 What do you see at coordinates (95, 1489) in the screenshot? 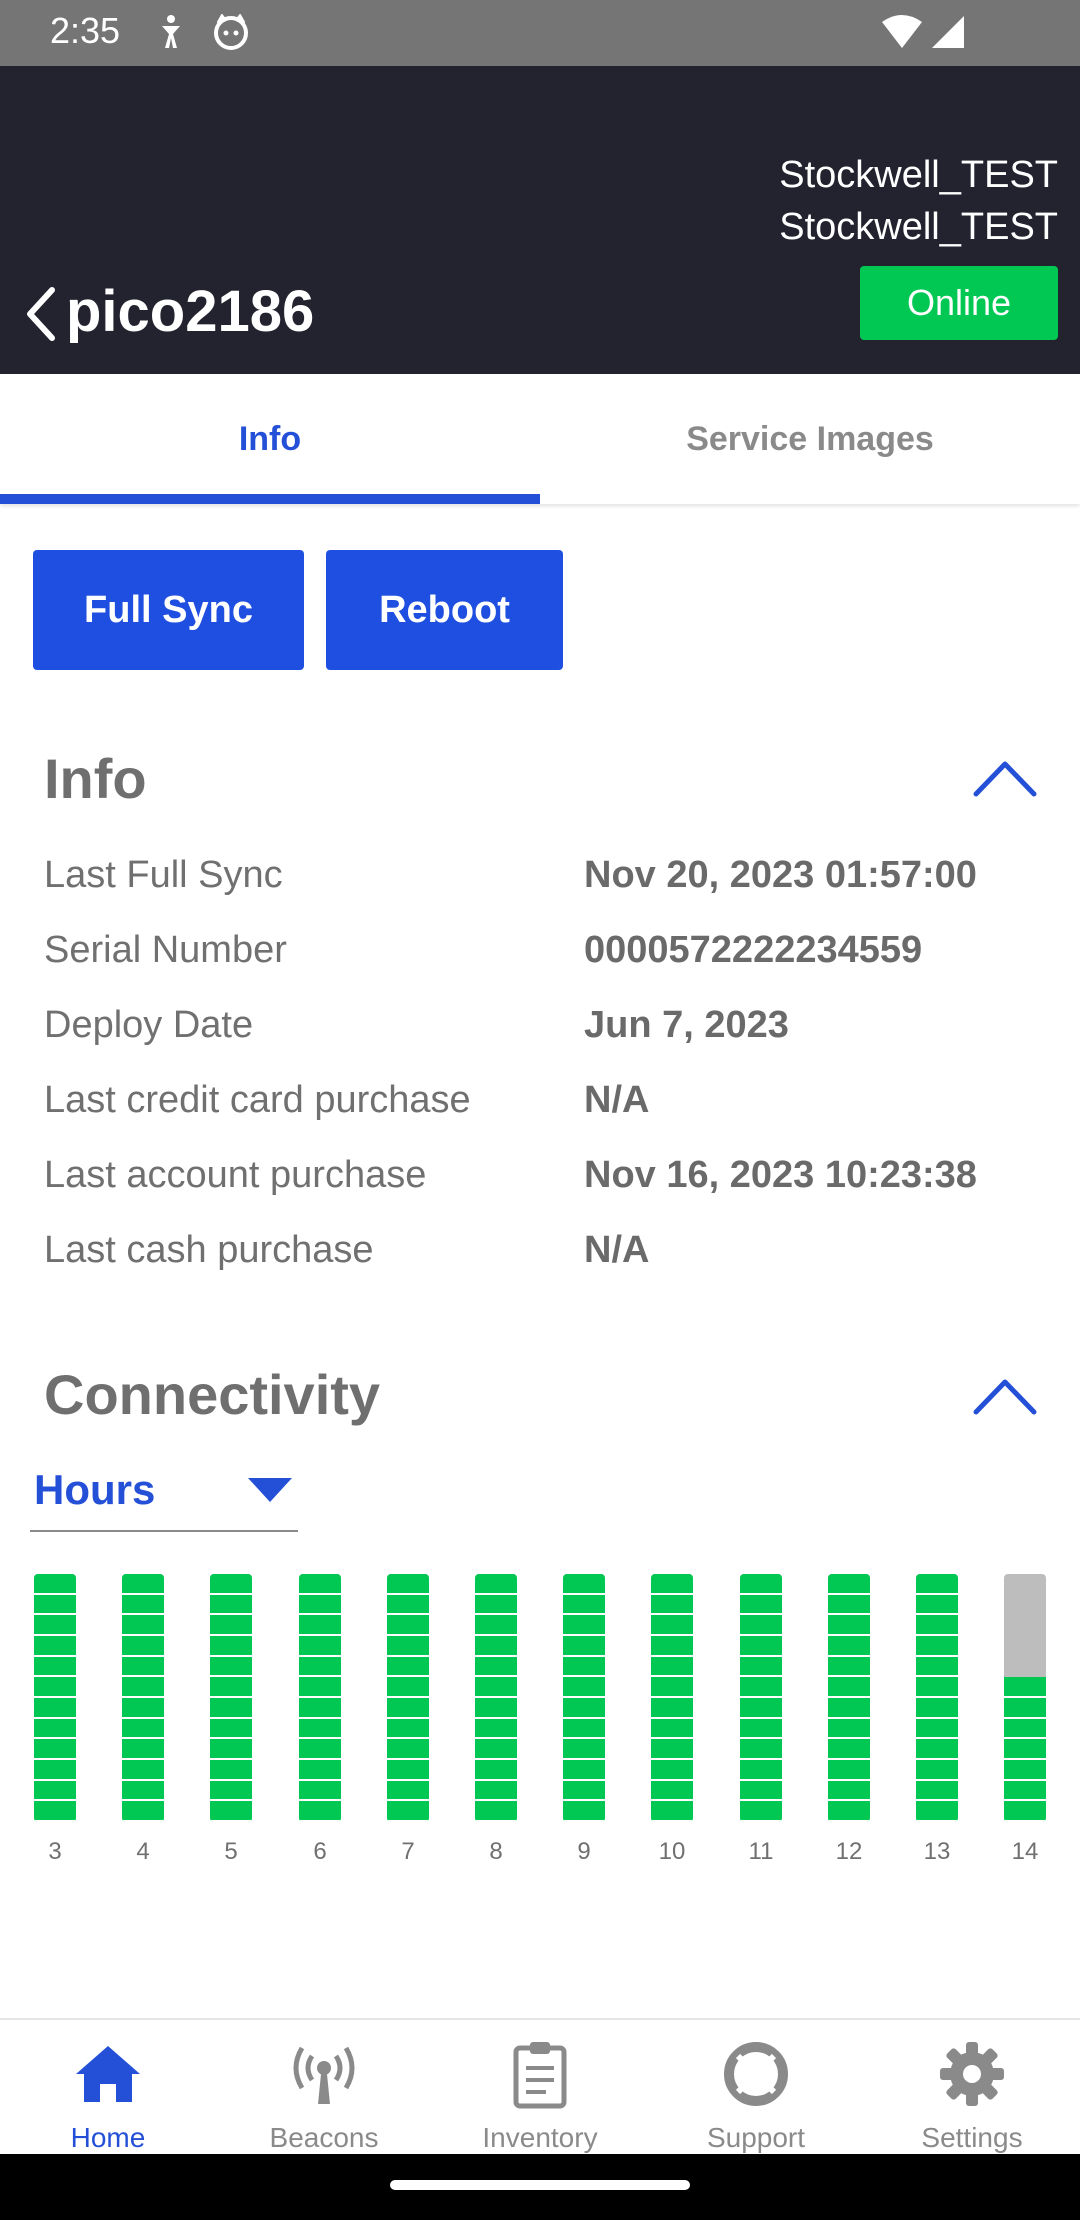
I see `time-range-selected: Hours` at bounding box center [95, 1489].